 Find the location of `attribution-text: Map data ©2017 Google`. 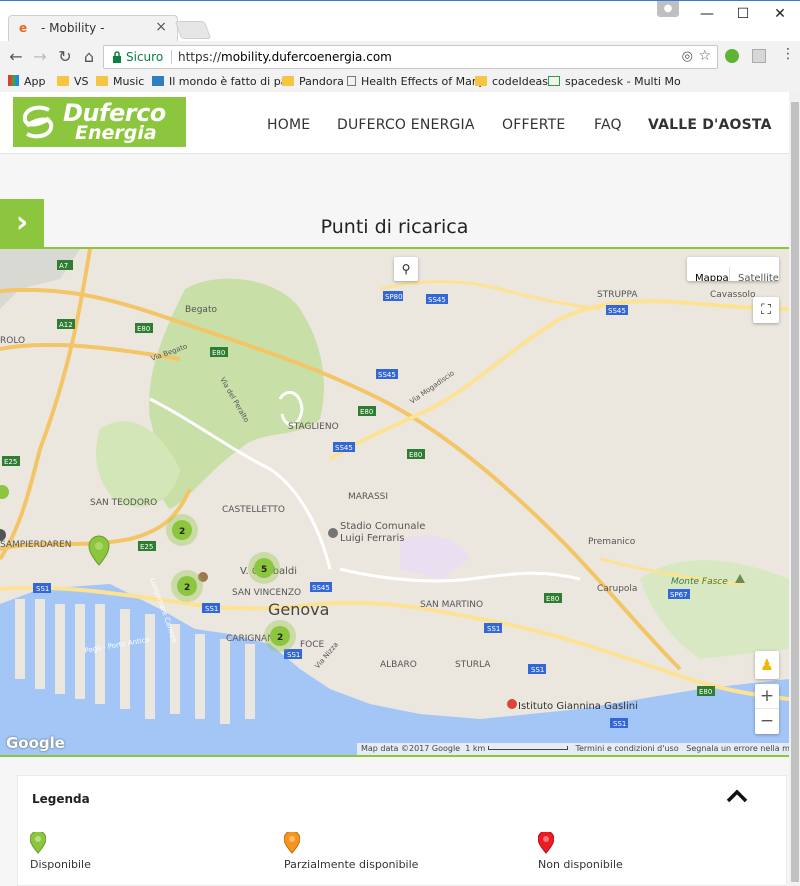

attribution-text: Map data ©2017 Google is located at coordinates (411, 748).